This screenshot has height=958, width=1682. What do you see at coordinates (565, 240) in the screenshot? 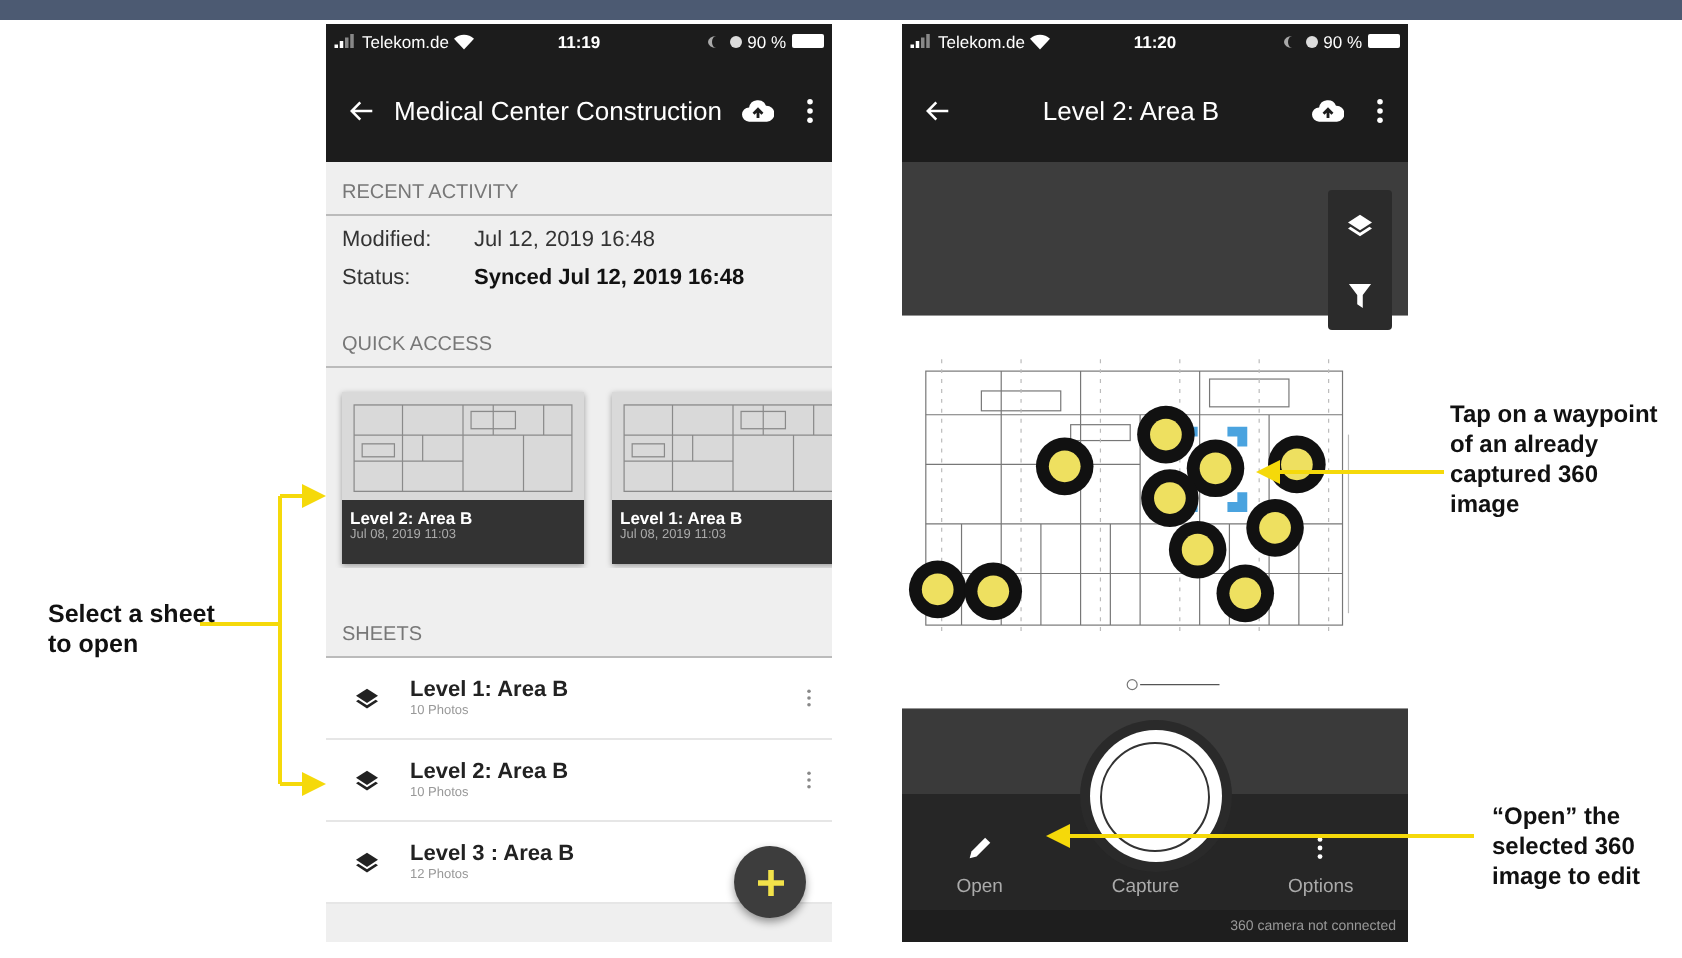
I see `field-value: Jul 12, 2019 16:48` at bounding box center [565, 240].